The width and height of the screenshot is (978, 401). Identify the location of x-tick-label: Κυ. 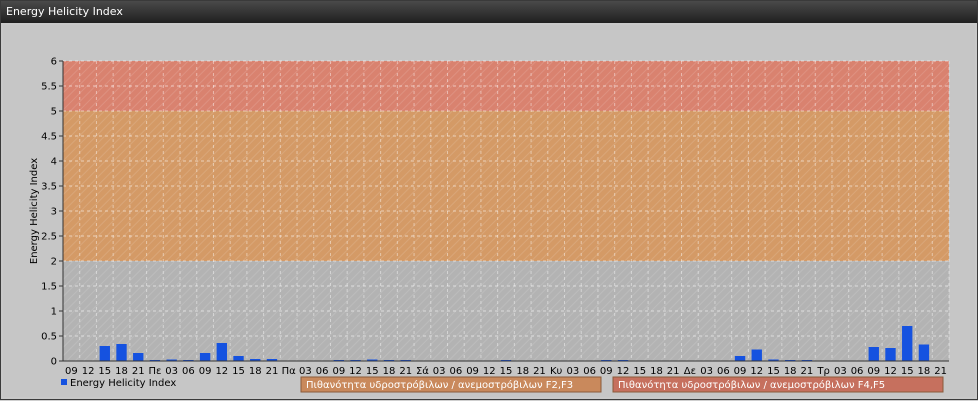
(556, 371).